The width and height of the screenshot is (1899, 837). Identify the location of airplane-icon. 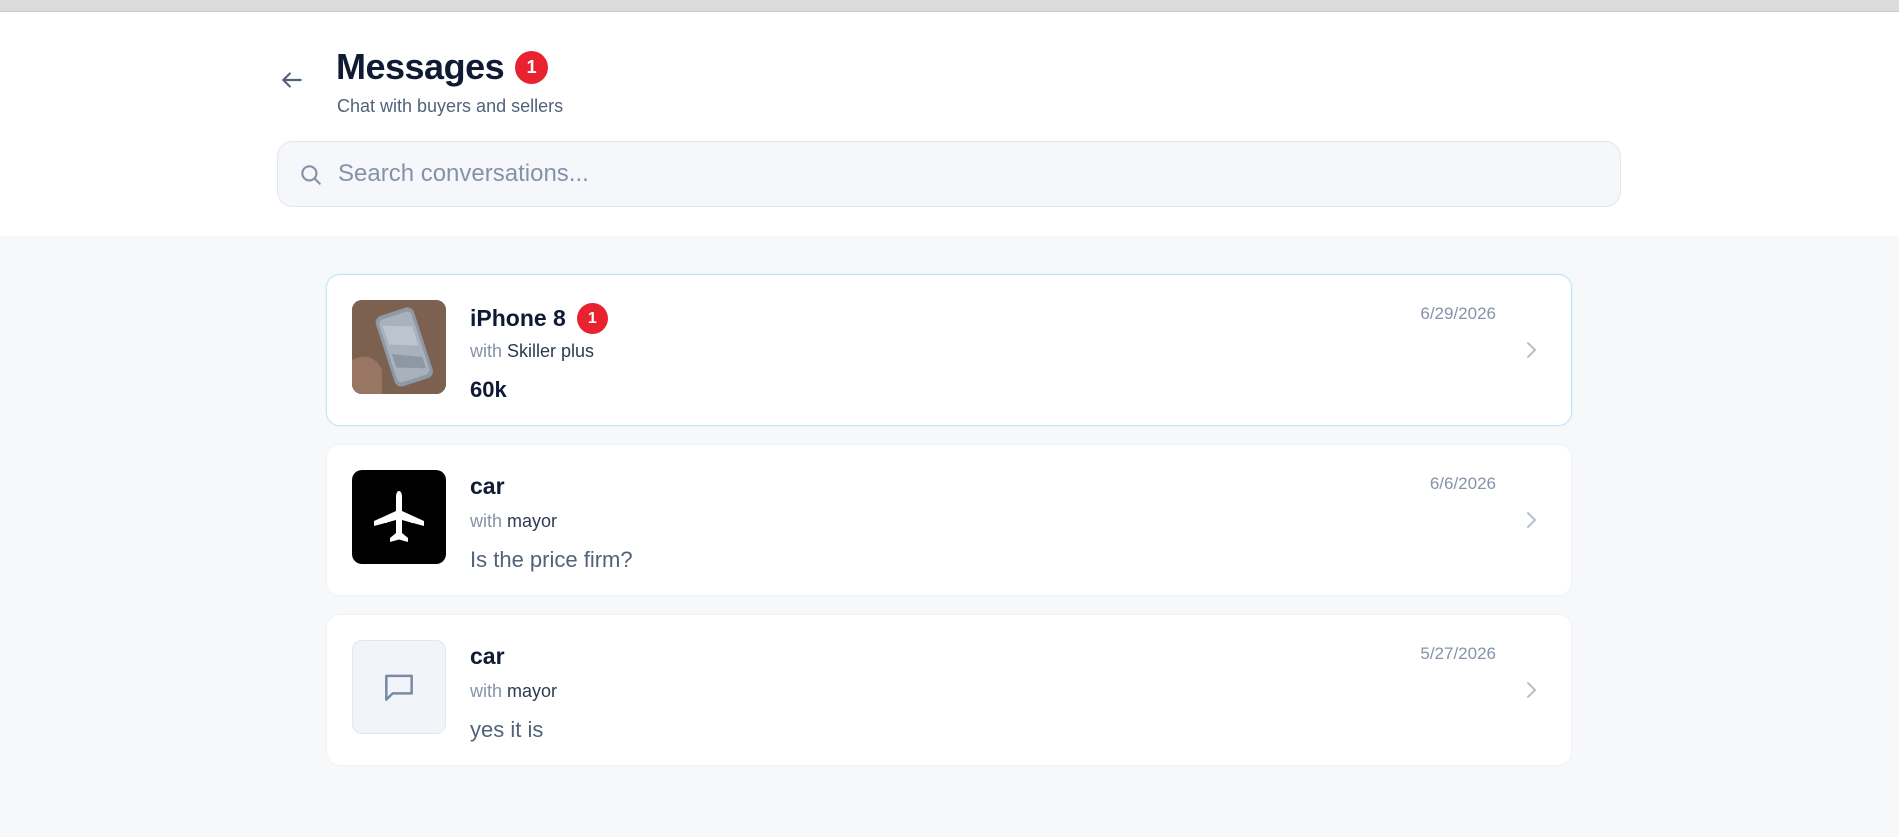
(399, 516).